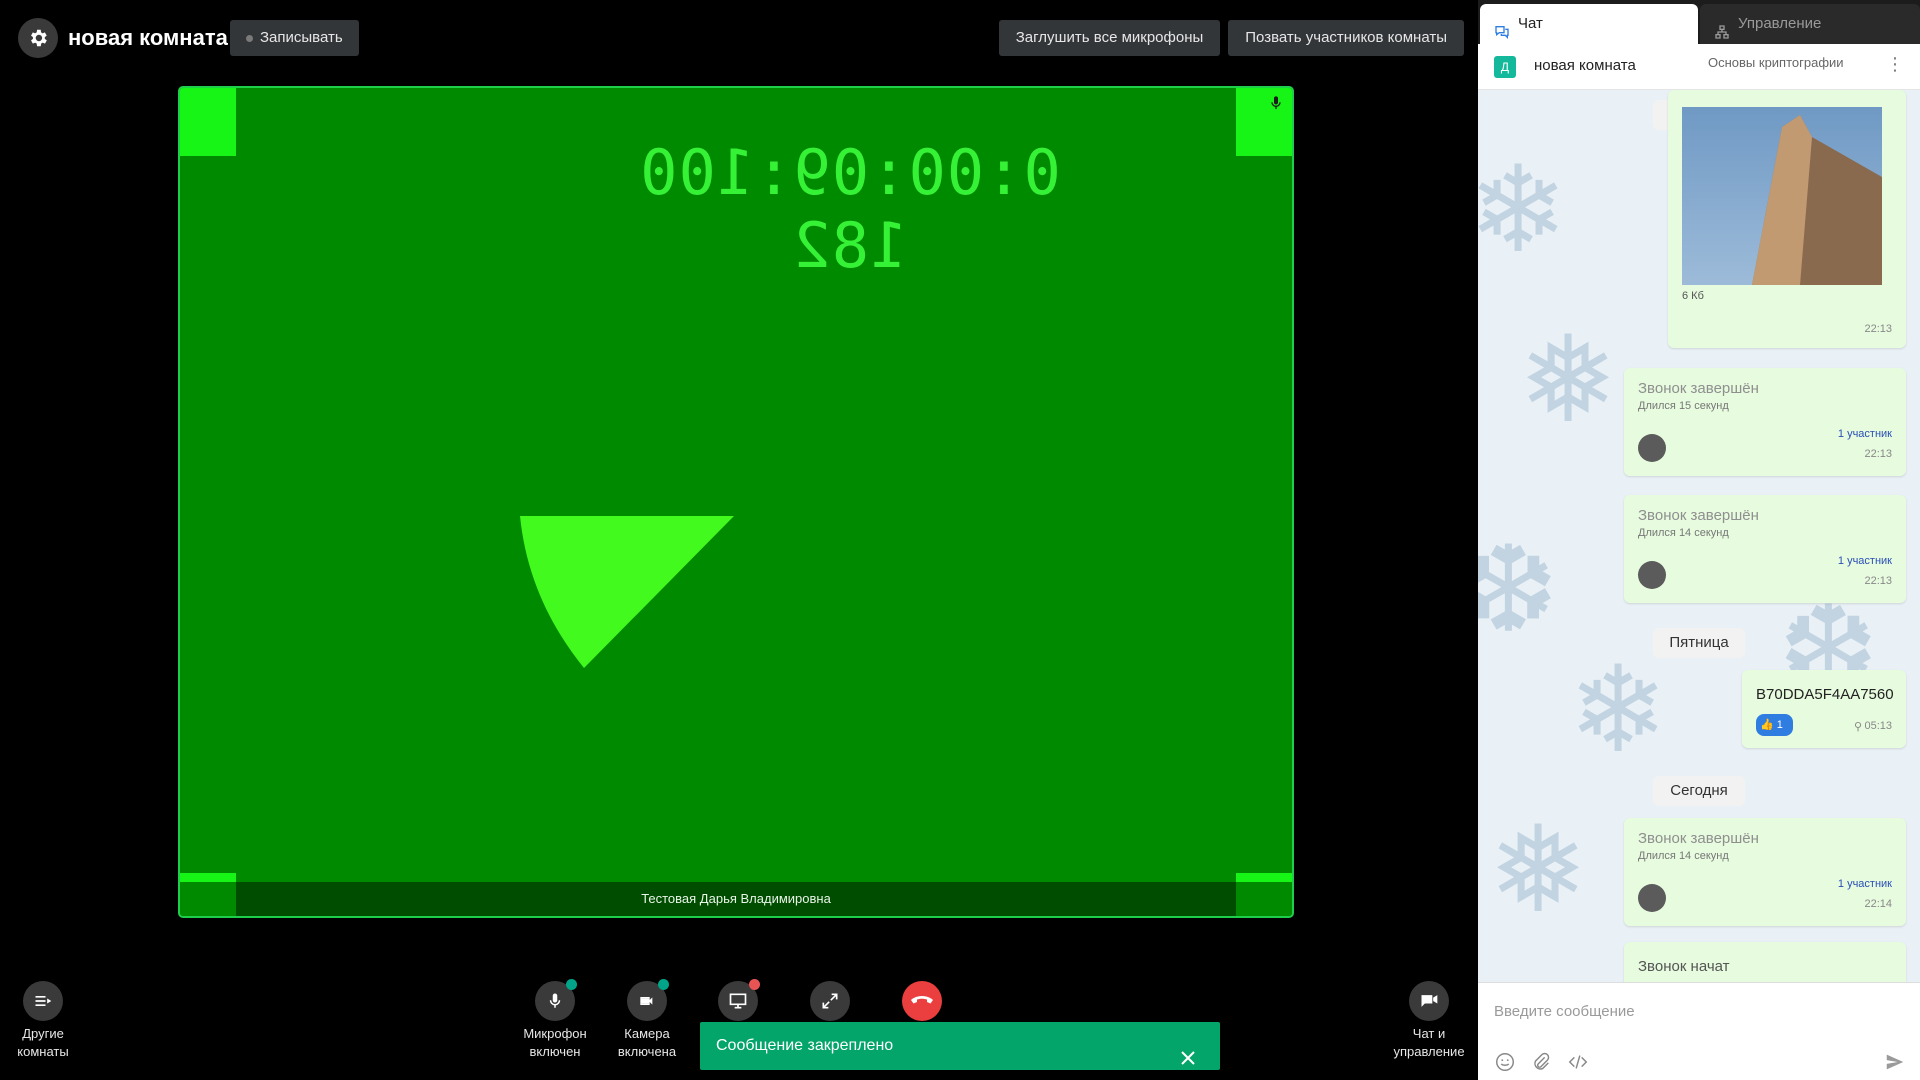 This screenshot has height=1080, width=1920. What do you see at coordinates (850, 209) in the screenshot?
I see `video-timecode: 0:00:09:100 182` at bounding box center [850, 209].